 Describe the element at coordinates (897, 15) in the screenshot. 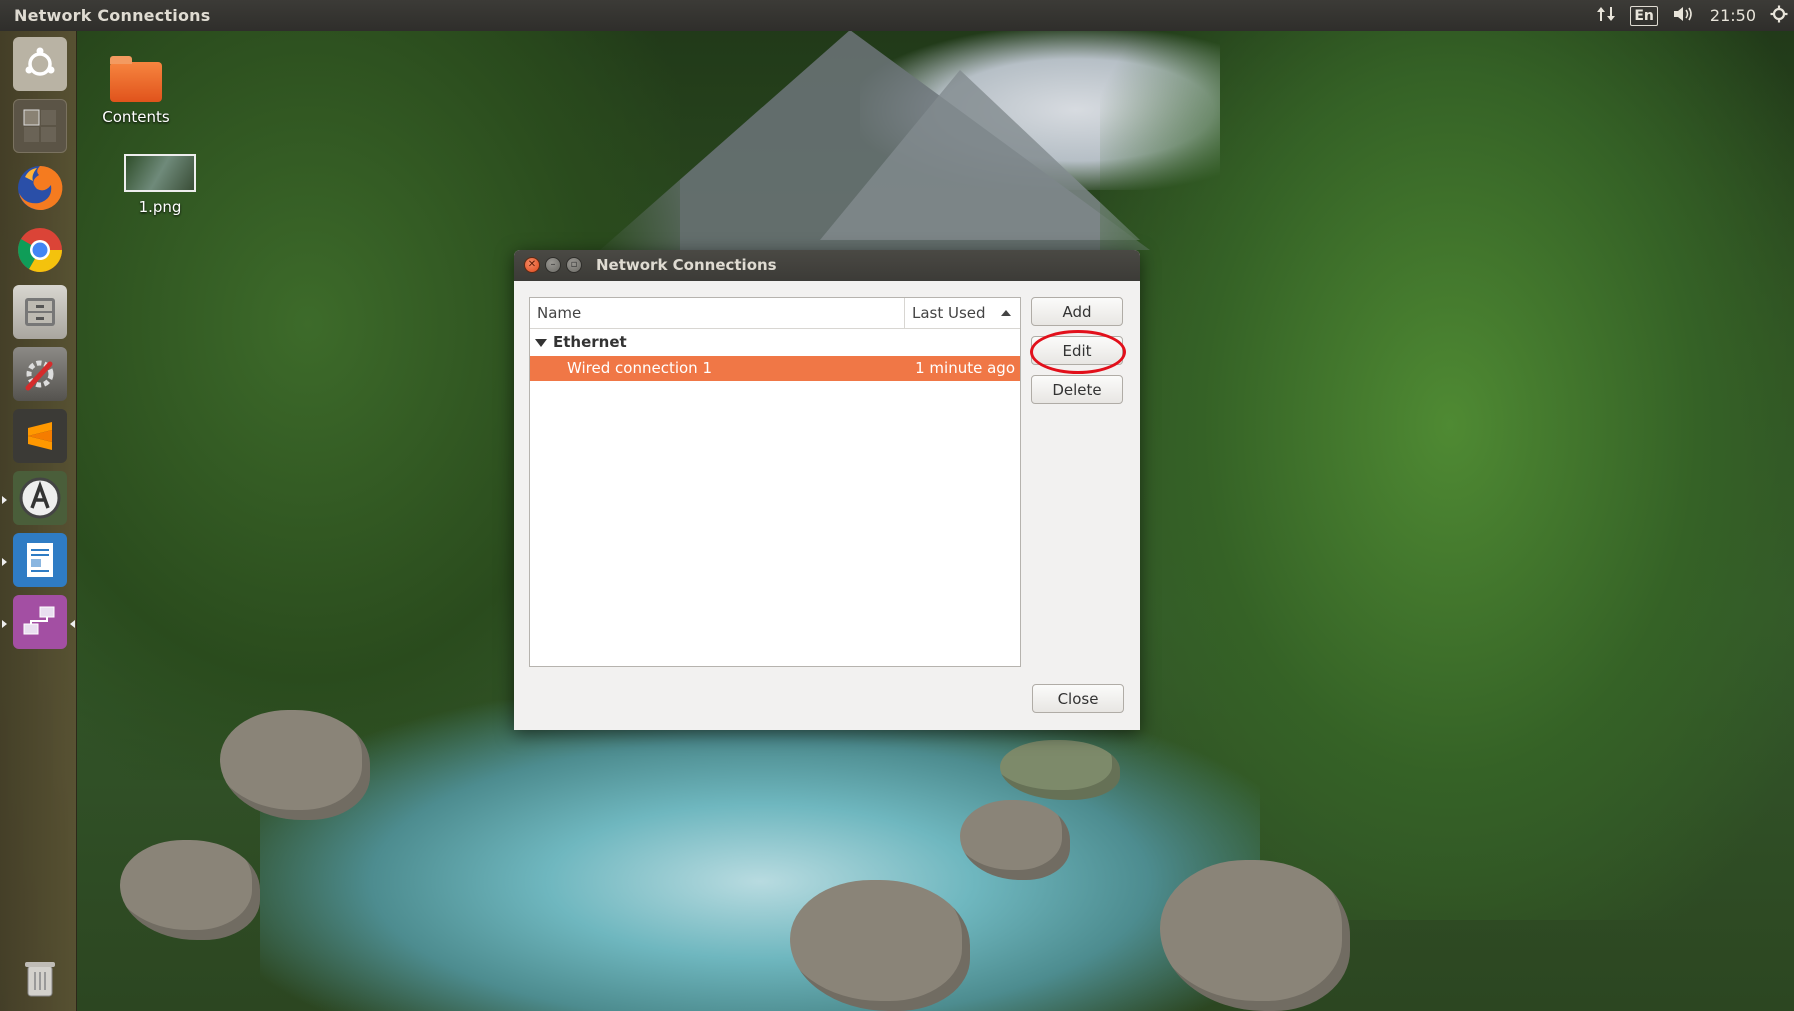

I see `top-panel: Network Connections En 21:50` at that location.